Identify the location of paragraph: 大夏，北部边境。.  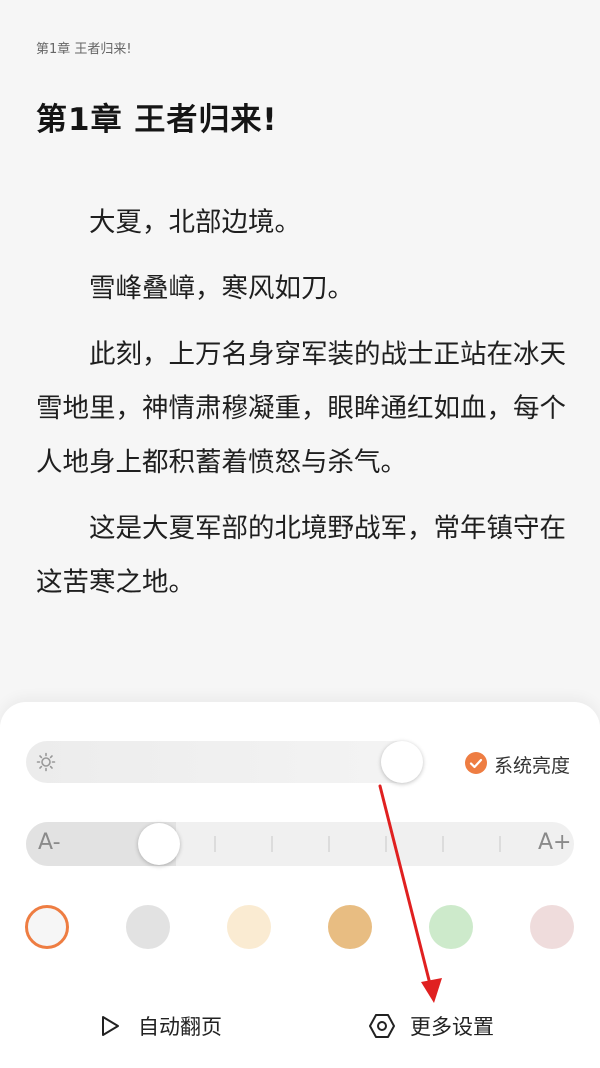
(195, 222).